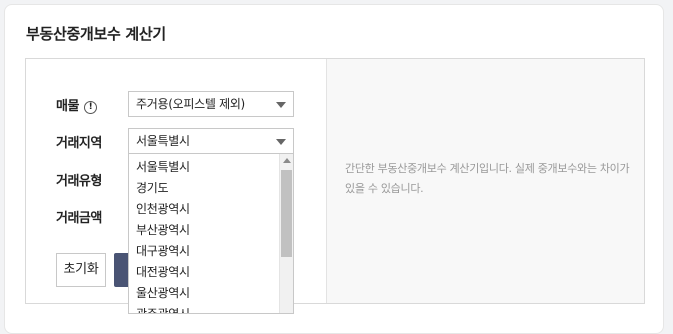  I want to click on dropdown-scrollbar, so click(286, 233).